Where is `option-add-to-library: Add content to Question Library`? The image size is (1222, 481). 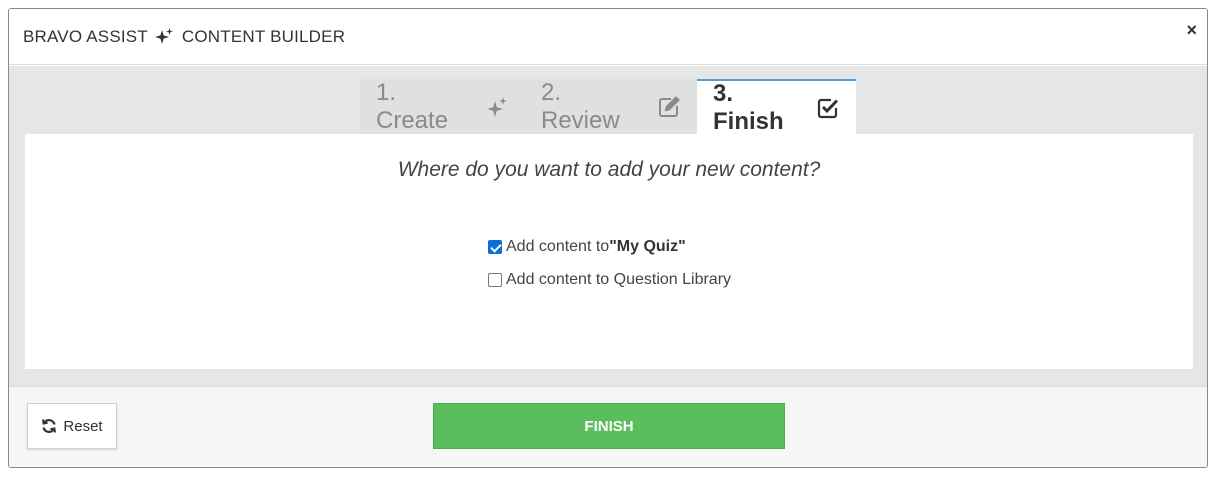 option-add-to-library: Add content to Question Library is located at coordinates (609, 280).